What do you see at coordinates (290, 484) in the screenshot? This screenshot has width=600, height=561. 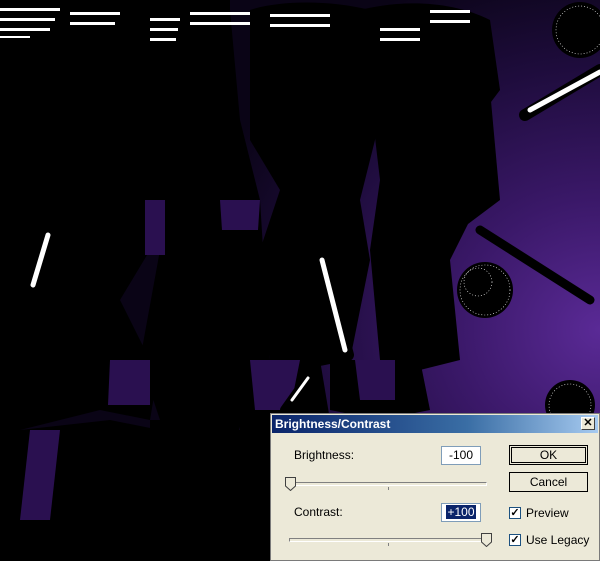 I see `brightness-slider-thumb` at bounding box center [290, 484].